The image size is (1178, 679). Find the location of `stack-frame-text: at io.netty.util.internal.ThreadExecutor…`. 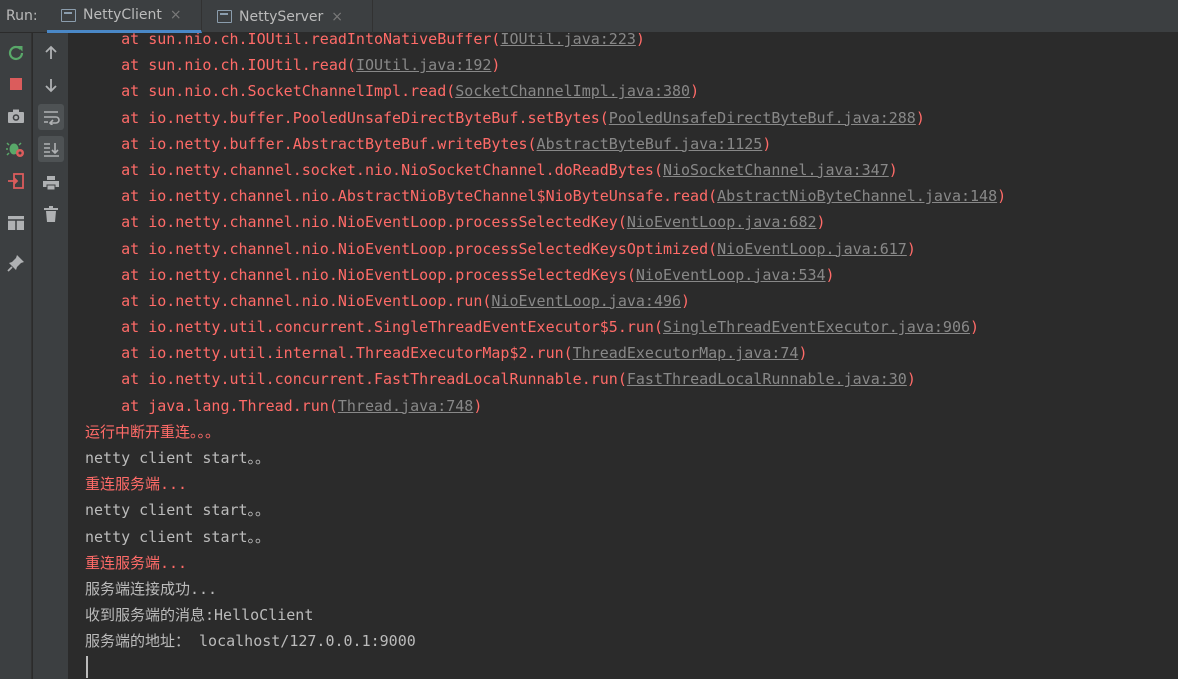

stack-frame-text: at io.netty.util.internal.ThreadExecutor… is located at coordinates (329, 353).